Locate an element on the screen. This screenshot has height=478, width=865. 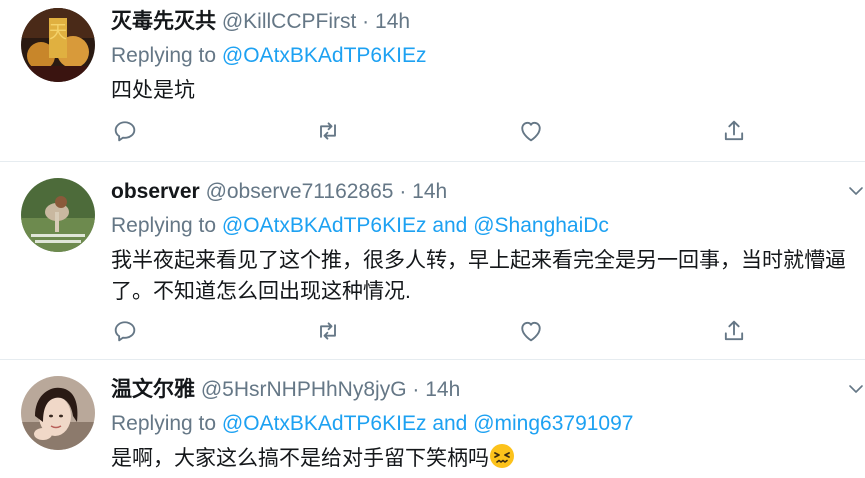
mention-link: @ming63791097 is located at coordinates (553, 423).